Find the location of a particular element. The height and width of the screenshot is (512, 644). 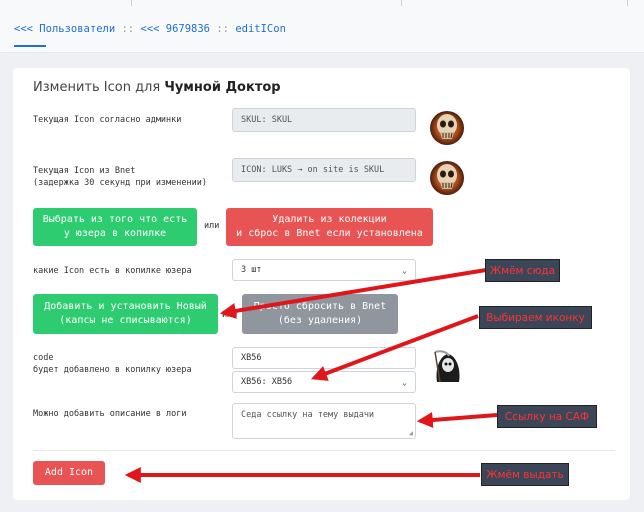

annotation-click-submit: Жмём выдать is located at coordinates (525, 474).